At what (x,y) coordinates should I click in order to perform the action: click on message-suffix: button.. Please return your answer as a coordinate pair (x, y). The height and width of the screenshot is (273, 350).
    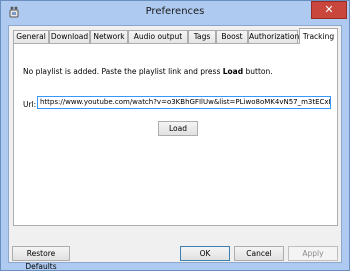
    Looking at the image, I should click on (258, 71).